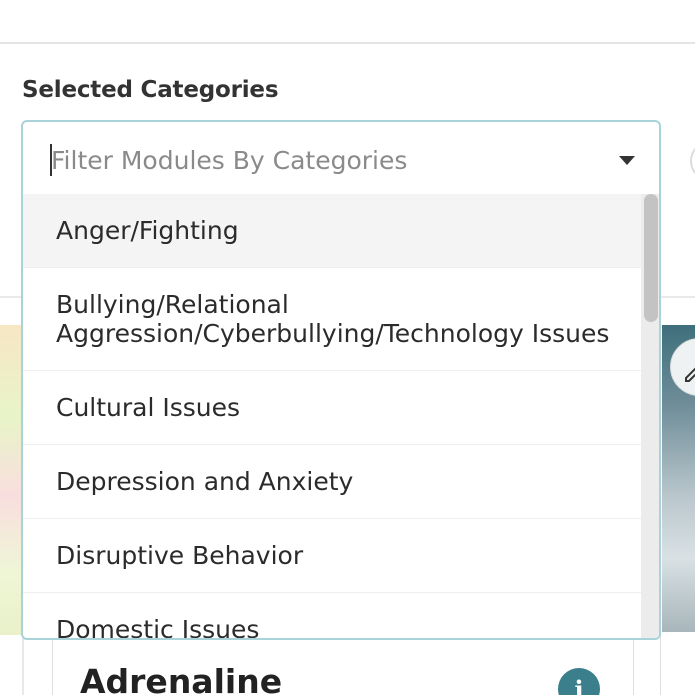  What do you see at coordinates (651, 258) in the screenshot?
I see `scrollbar-thumb` at bounding box center [651, 258].